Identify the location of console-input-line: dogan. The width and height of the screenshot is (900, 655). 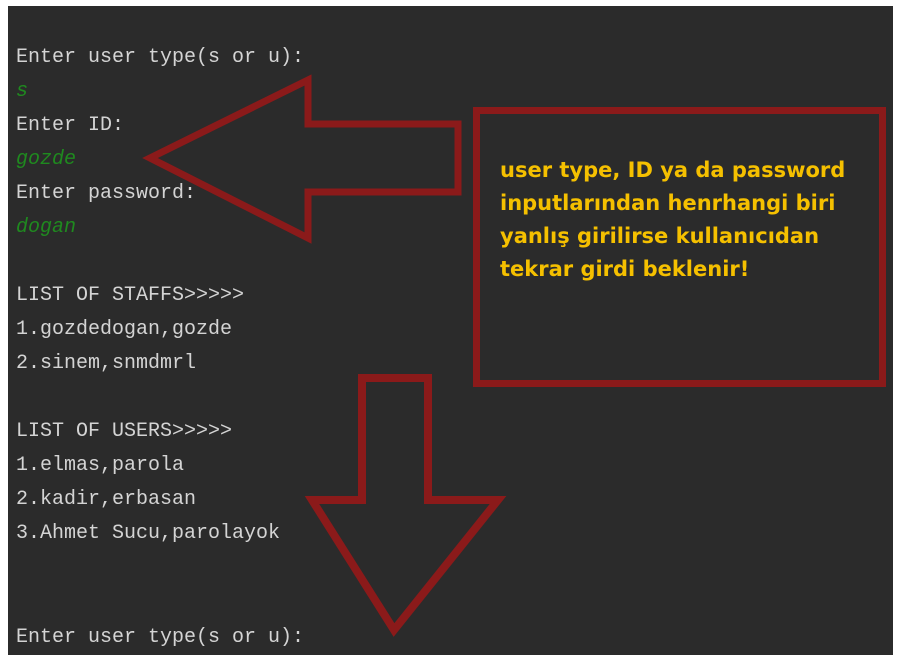
(46, 227).